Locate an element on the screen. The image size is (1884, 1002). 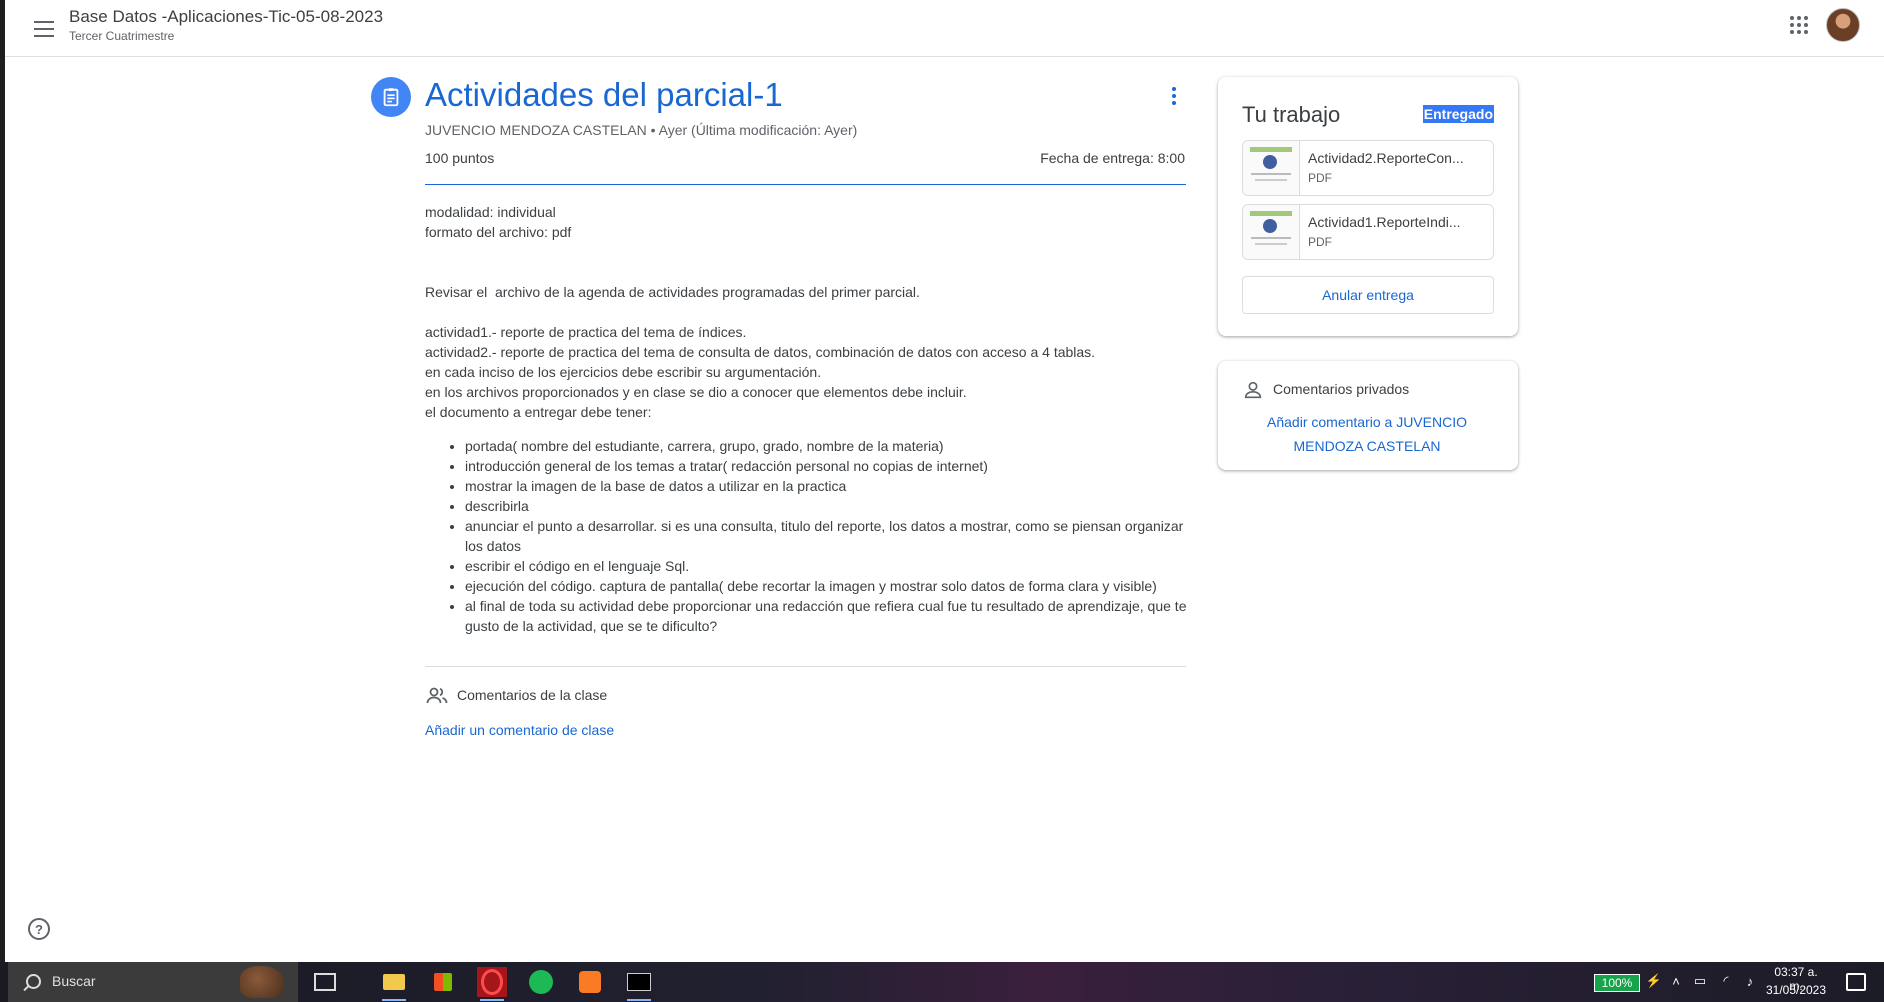
search-highlight-image is located at coordinates (262, 982).